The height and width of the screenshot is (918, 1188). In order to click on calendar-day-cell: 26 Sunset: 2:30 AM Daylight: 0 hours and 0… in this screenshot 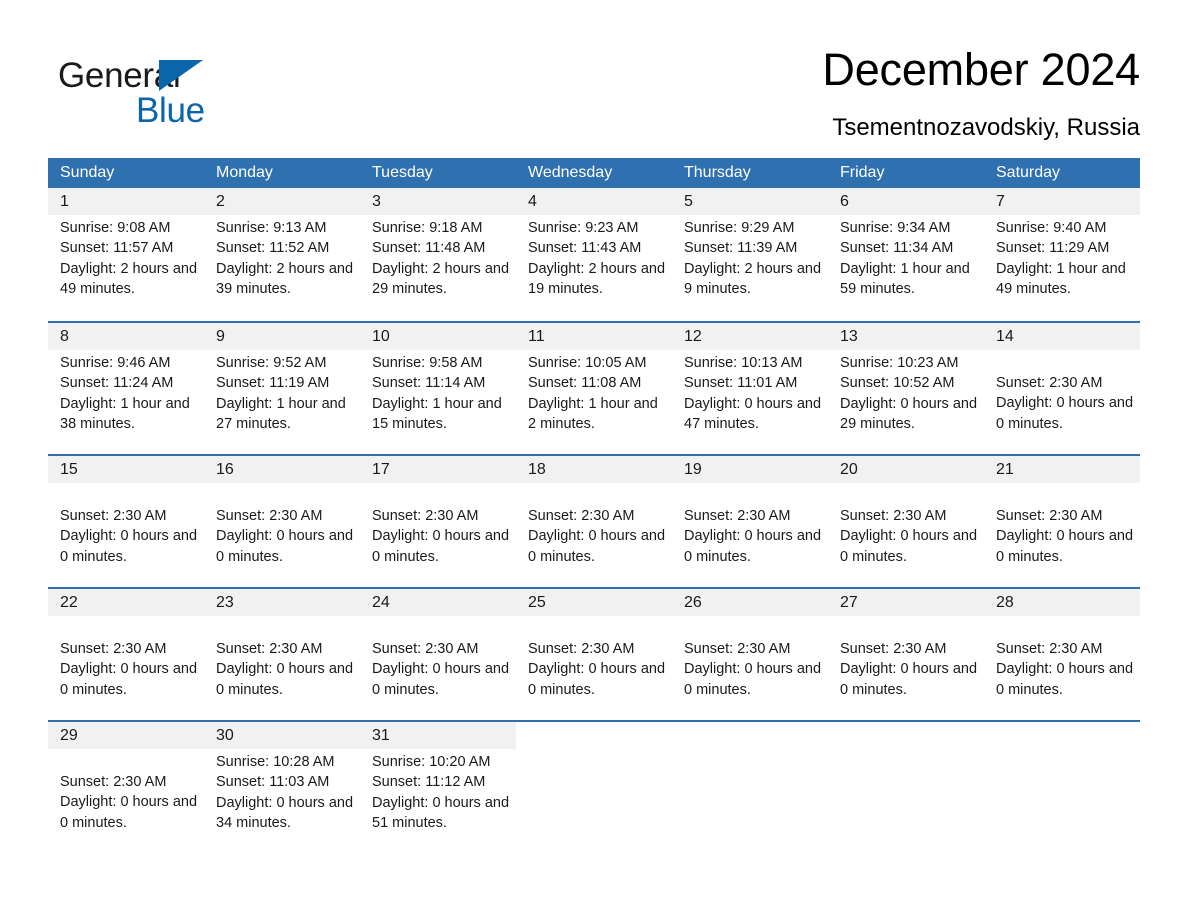, I will do `click(750, 654)`.